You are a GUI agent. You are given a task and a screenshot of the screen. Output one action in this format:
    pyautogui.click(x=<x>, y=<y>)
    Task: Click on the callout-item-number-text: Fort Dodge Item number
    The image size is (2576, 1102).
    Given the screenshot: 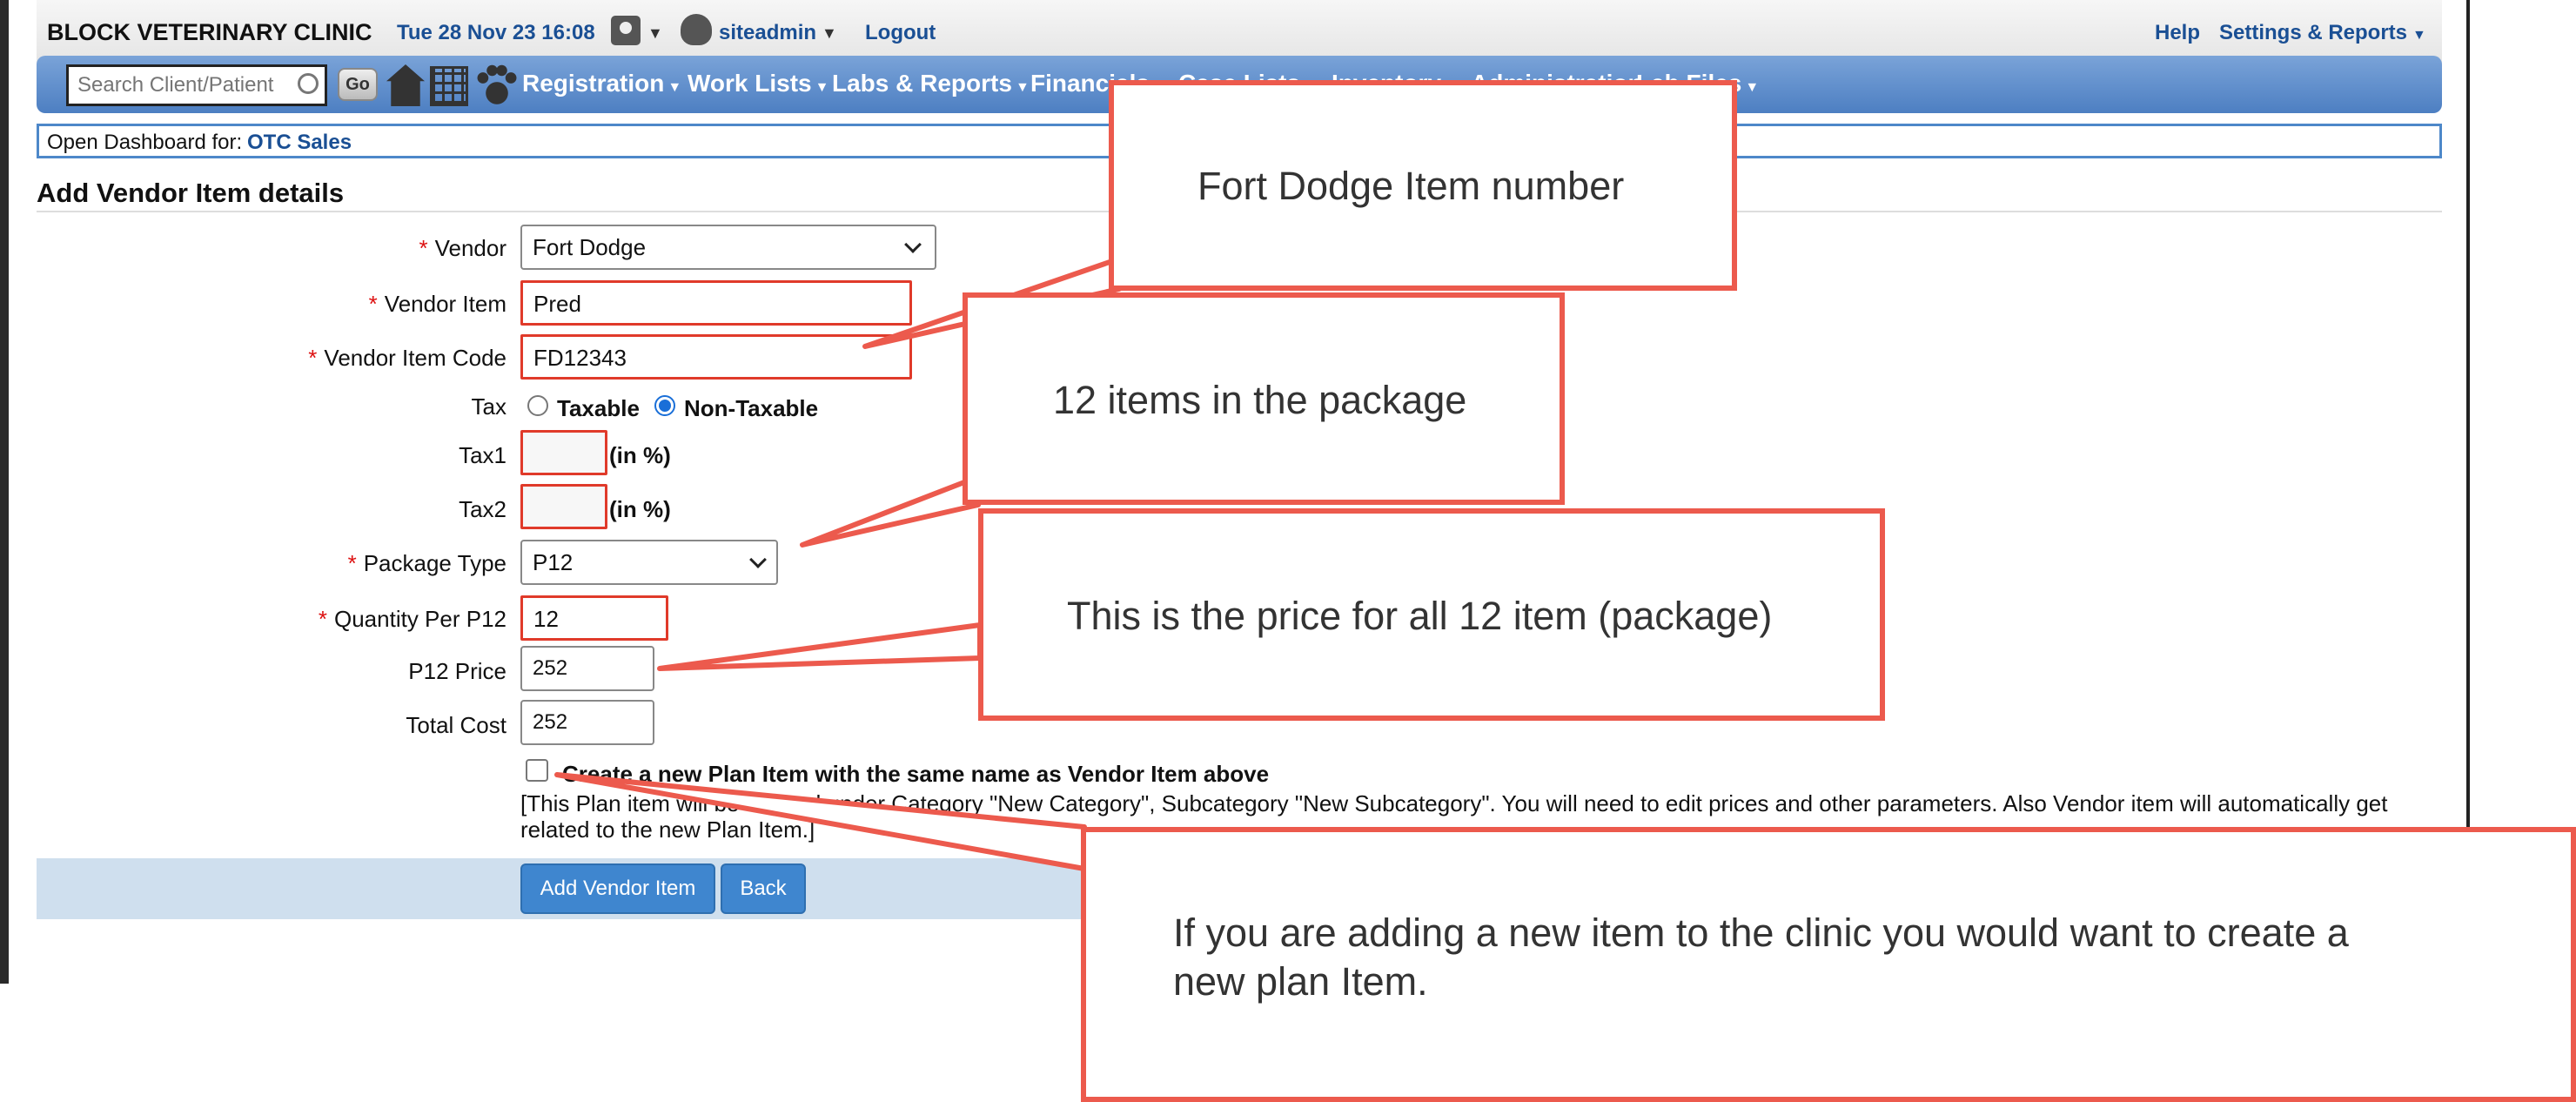 What is the action you would take?
    pyautogui.click(x=1411, y=186)
    